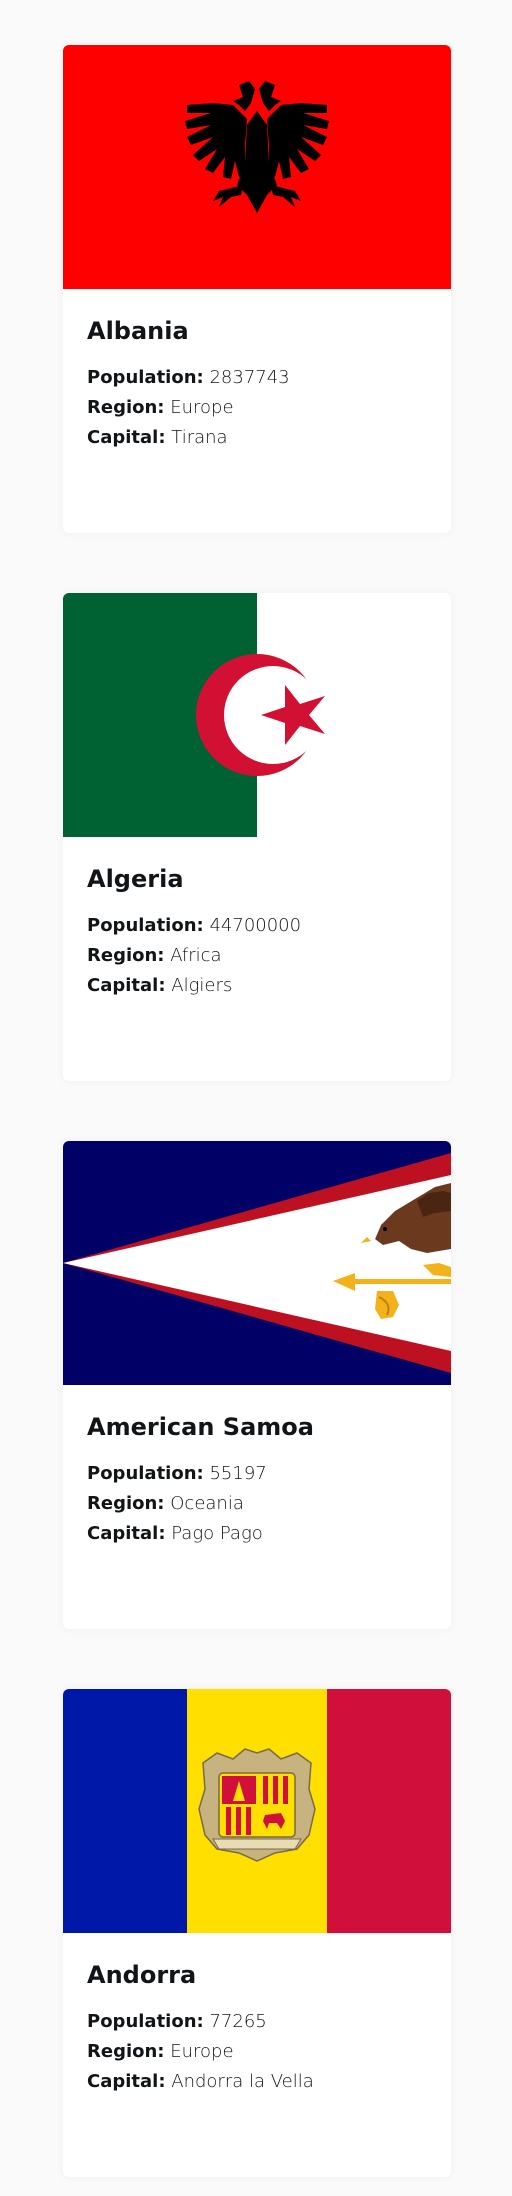  Describe the element at coordinates (242, 2081) in the screenshot. I see `capital-value: Andorra la Vella` at that location.